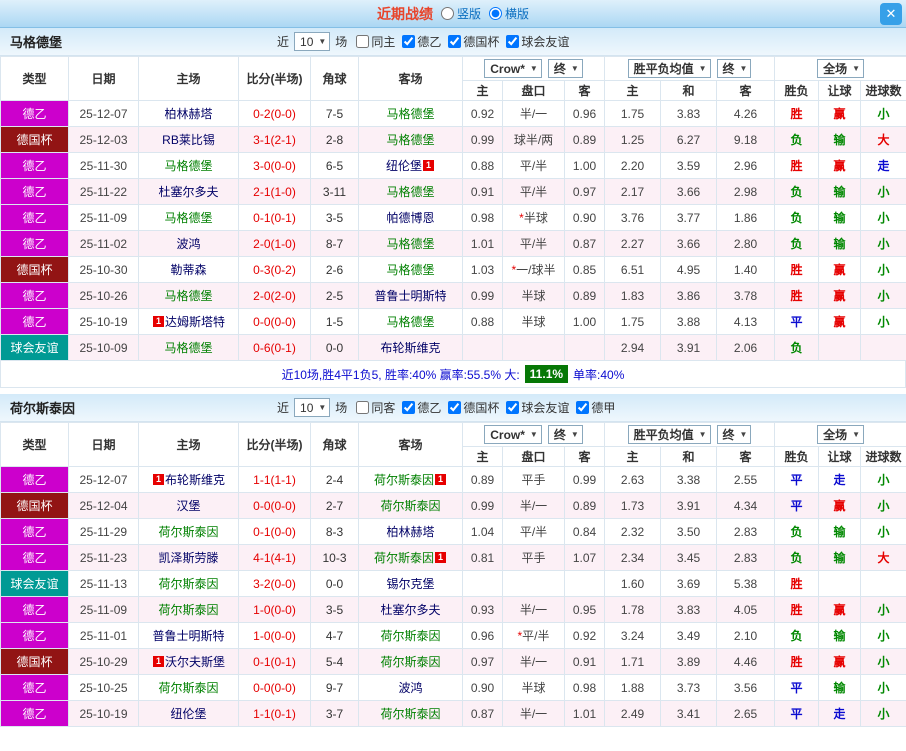  What do you see at coordinates (632, 505) in the screenshot?
I see `avg-home-odds: 1.73` at bounding box center [632, 505].